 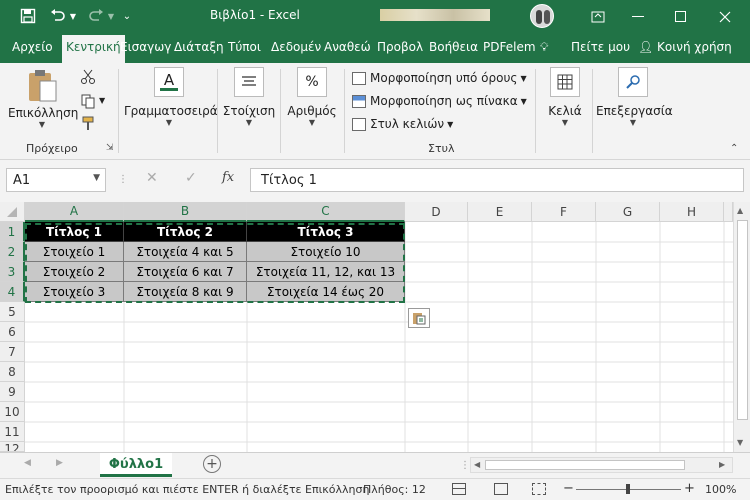 I want to click on enter-icon: ✓, so click(x=191, y=178).